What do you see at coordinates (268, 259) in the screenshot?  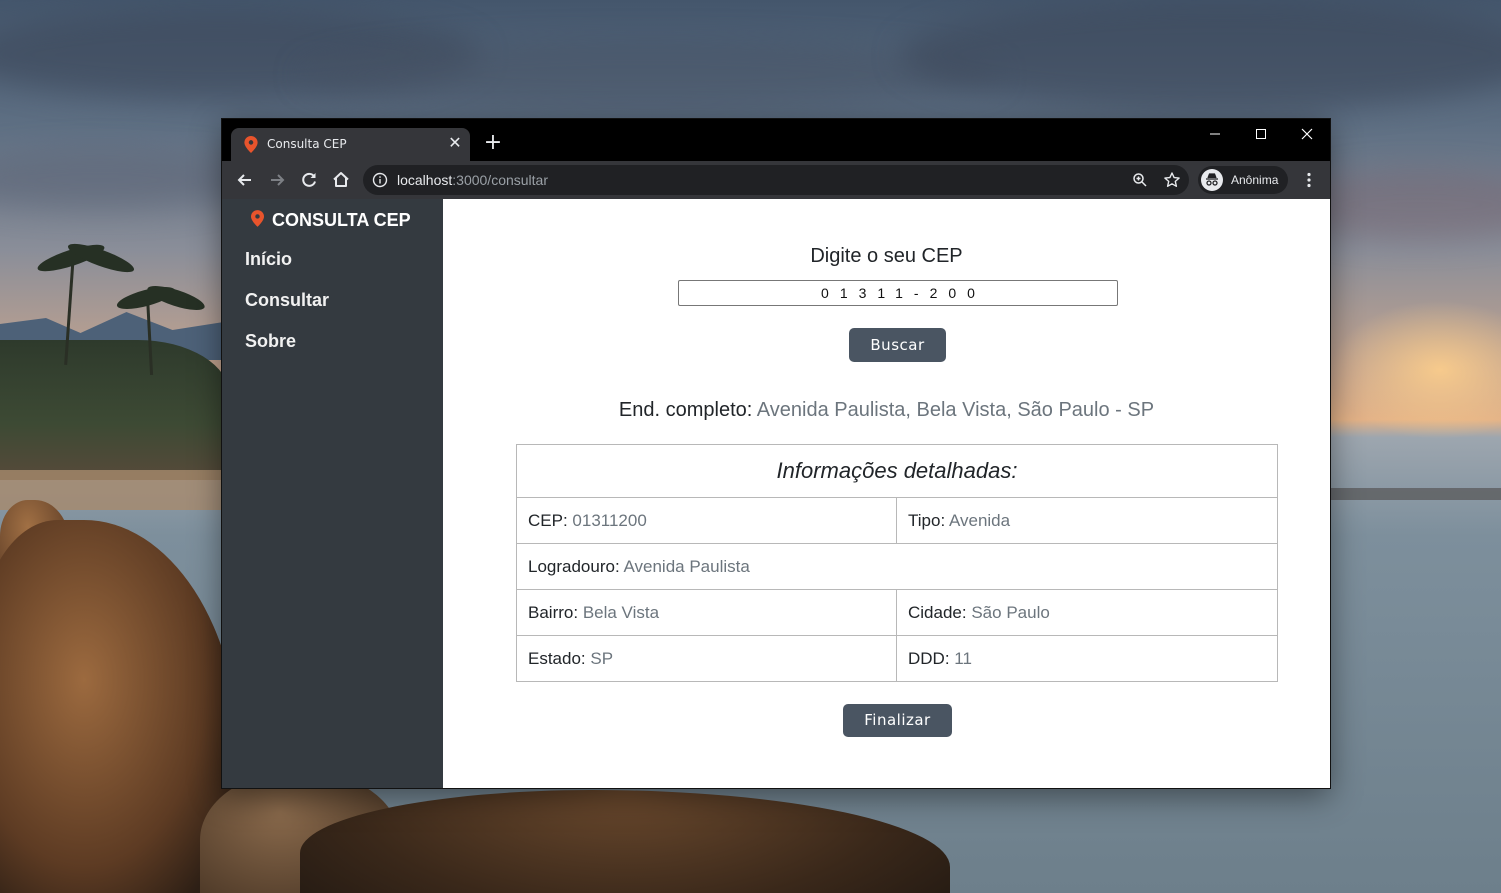 I see `sidebar-item-inicio: Início` at bounding box center [268, 259].